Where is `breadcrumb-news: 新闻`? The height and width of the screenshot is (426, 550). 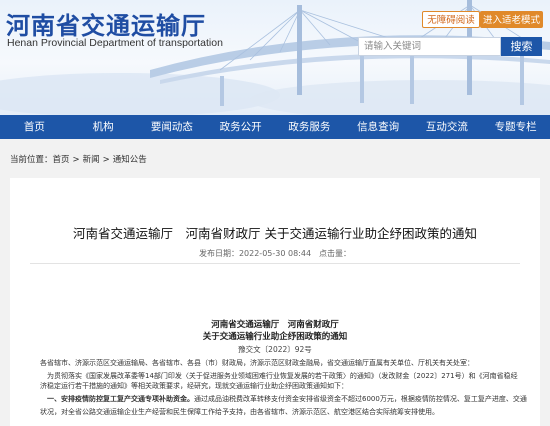 breadcrumb-news: 新闻 is located at coordinates (91, 160).